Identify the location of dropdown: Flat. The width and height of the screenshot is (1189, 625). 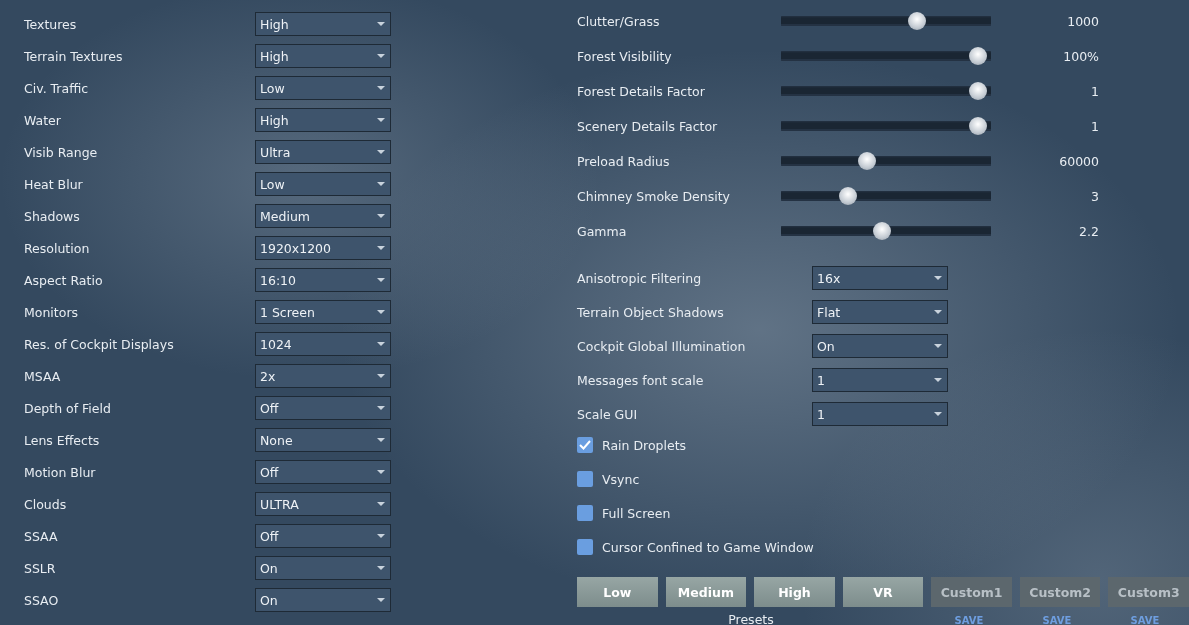
(880, 312).